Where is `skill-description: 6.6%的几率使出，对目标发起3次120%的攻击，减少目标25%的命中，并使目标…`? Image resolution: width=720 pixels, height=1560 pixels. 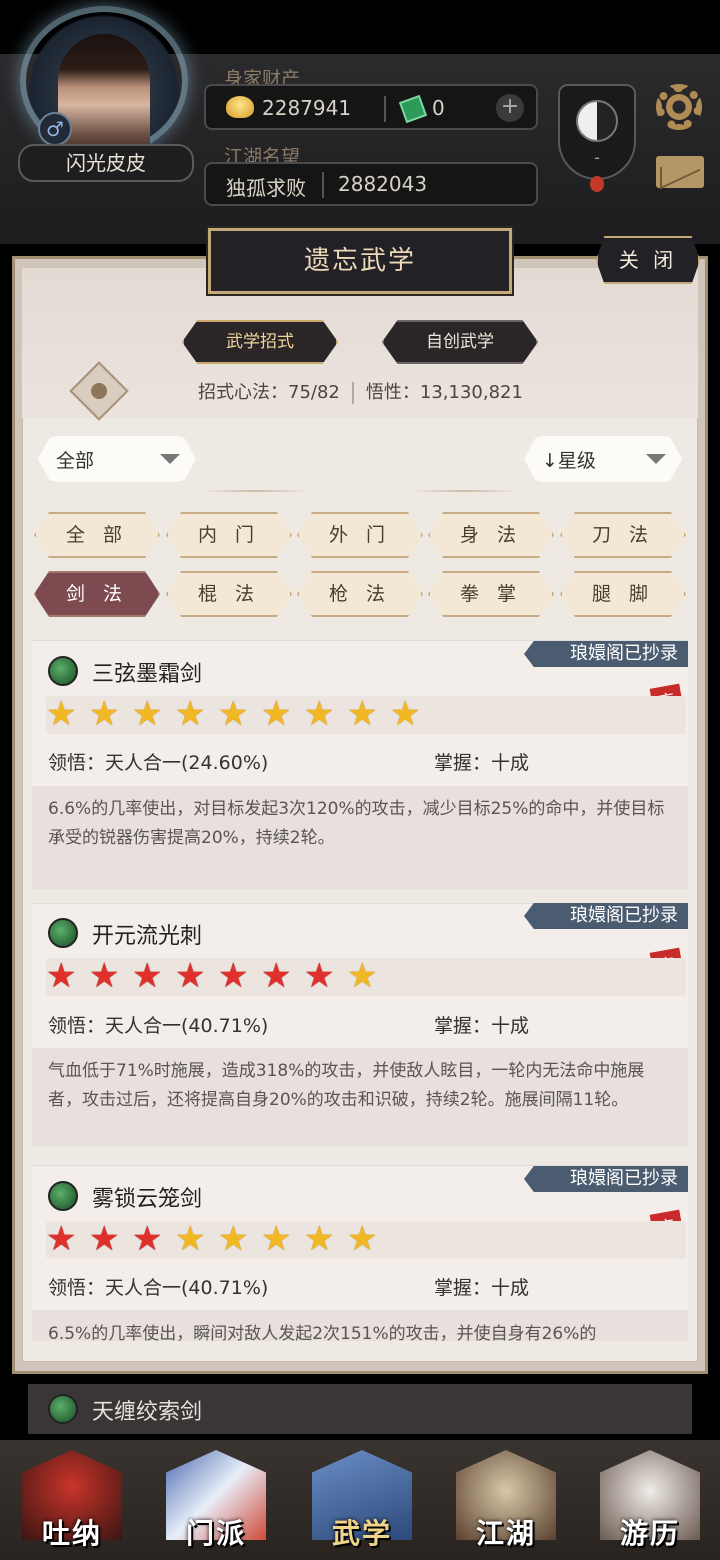 skill-description: 6.6%的几率使出，对目标发起3次120%的攻击，减少目标25%的命中，并使目标… is located at coordinates (356, 823).